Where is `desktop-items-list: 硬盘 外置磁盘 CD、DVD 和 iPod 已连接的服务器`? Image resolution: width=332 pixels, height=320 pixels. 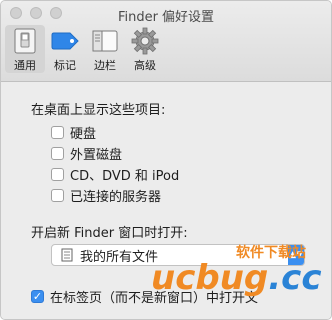
desktop-items-list: 硬盘 外置磁盘 CD、DVD 和 iPod 已连接的服务器 is located at coordinates (115, 164).